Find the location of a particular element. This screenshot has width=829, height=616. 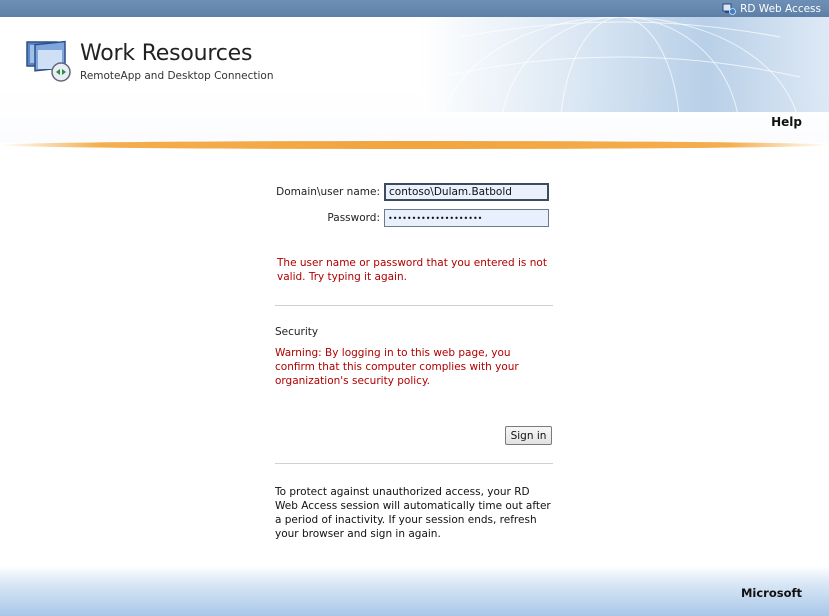

username-label: Domain\user name: is located at coordinates (192, 192).